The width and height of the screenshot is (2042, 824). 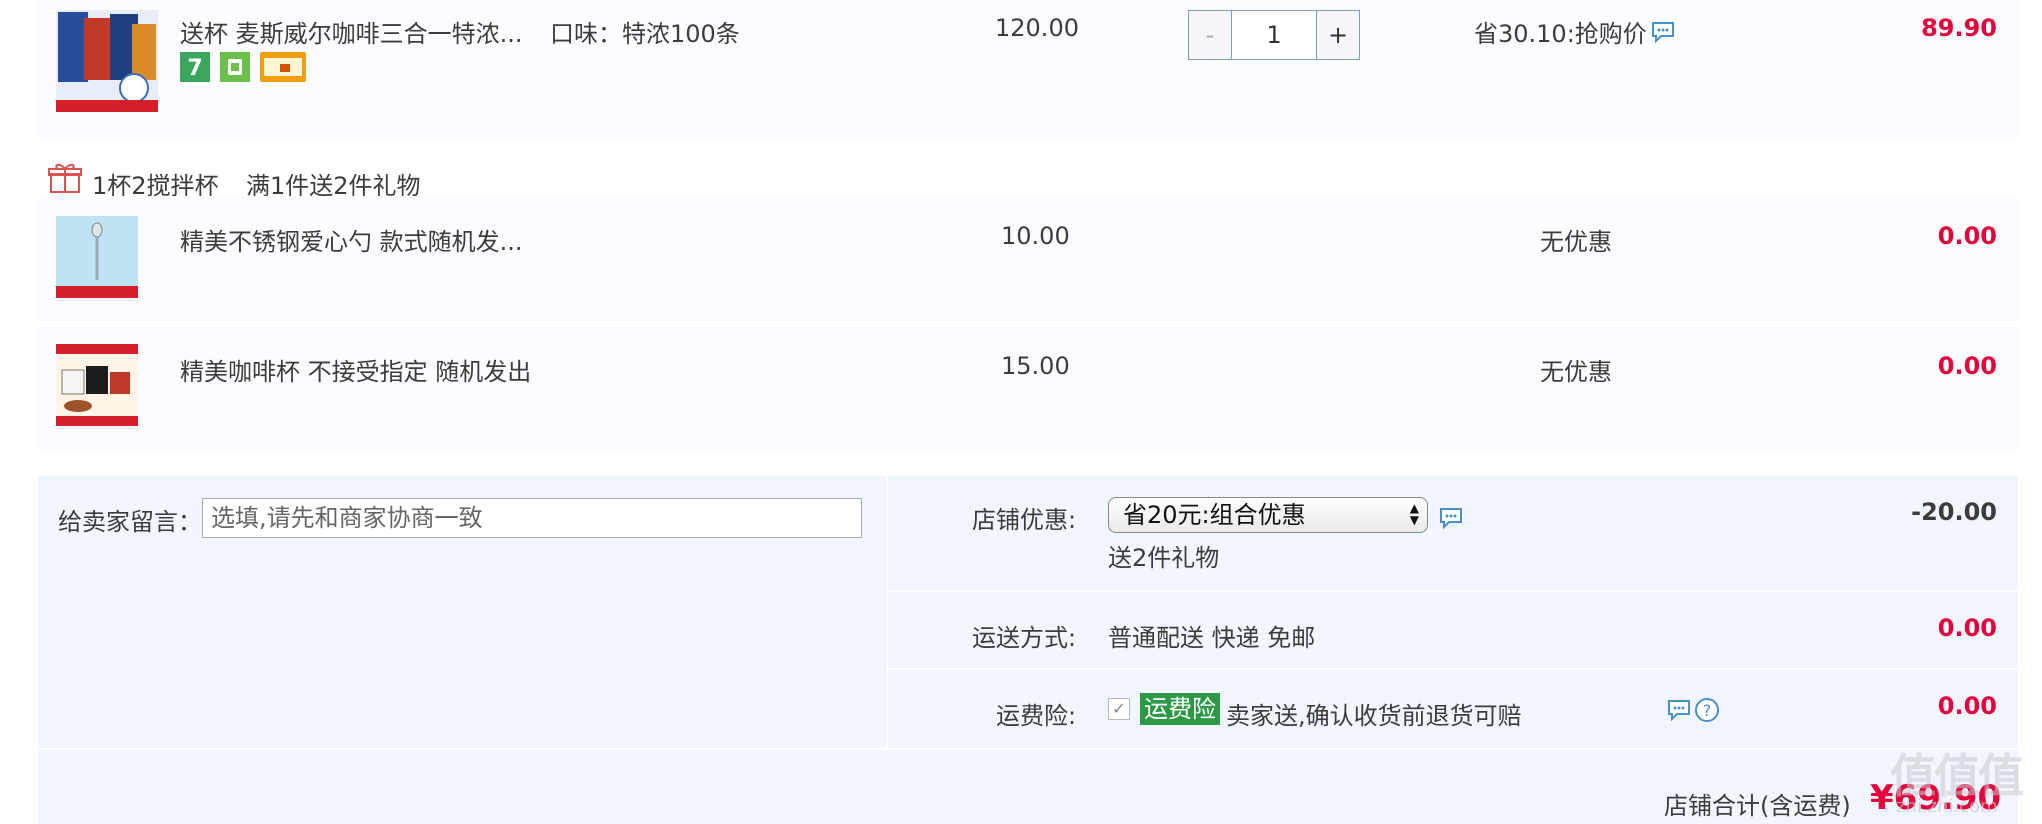 I want to click on item-1-quantity-stepper: - 1 +, so click(x=1274, y=35).